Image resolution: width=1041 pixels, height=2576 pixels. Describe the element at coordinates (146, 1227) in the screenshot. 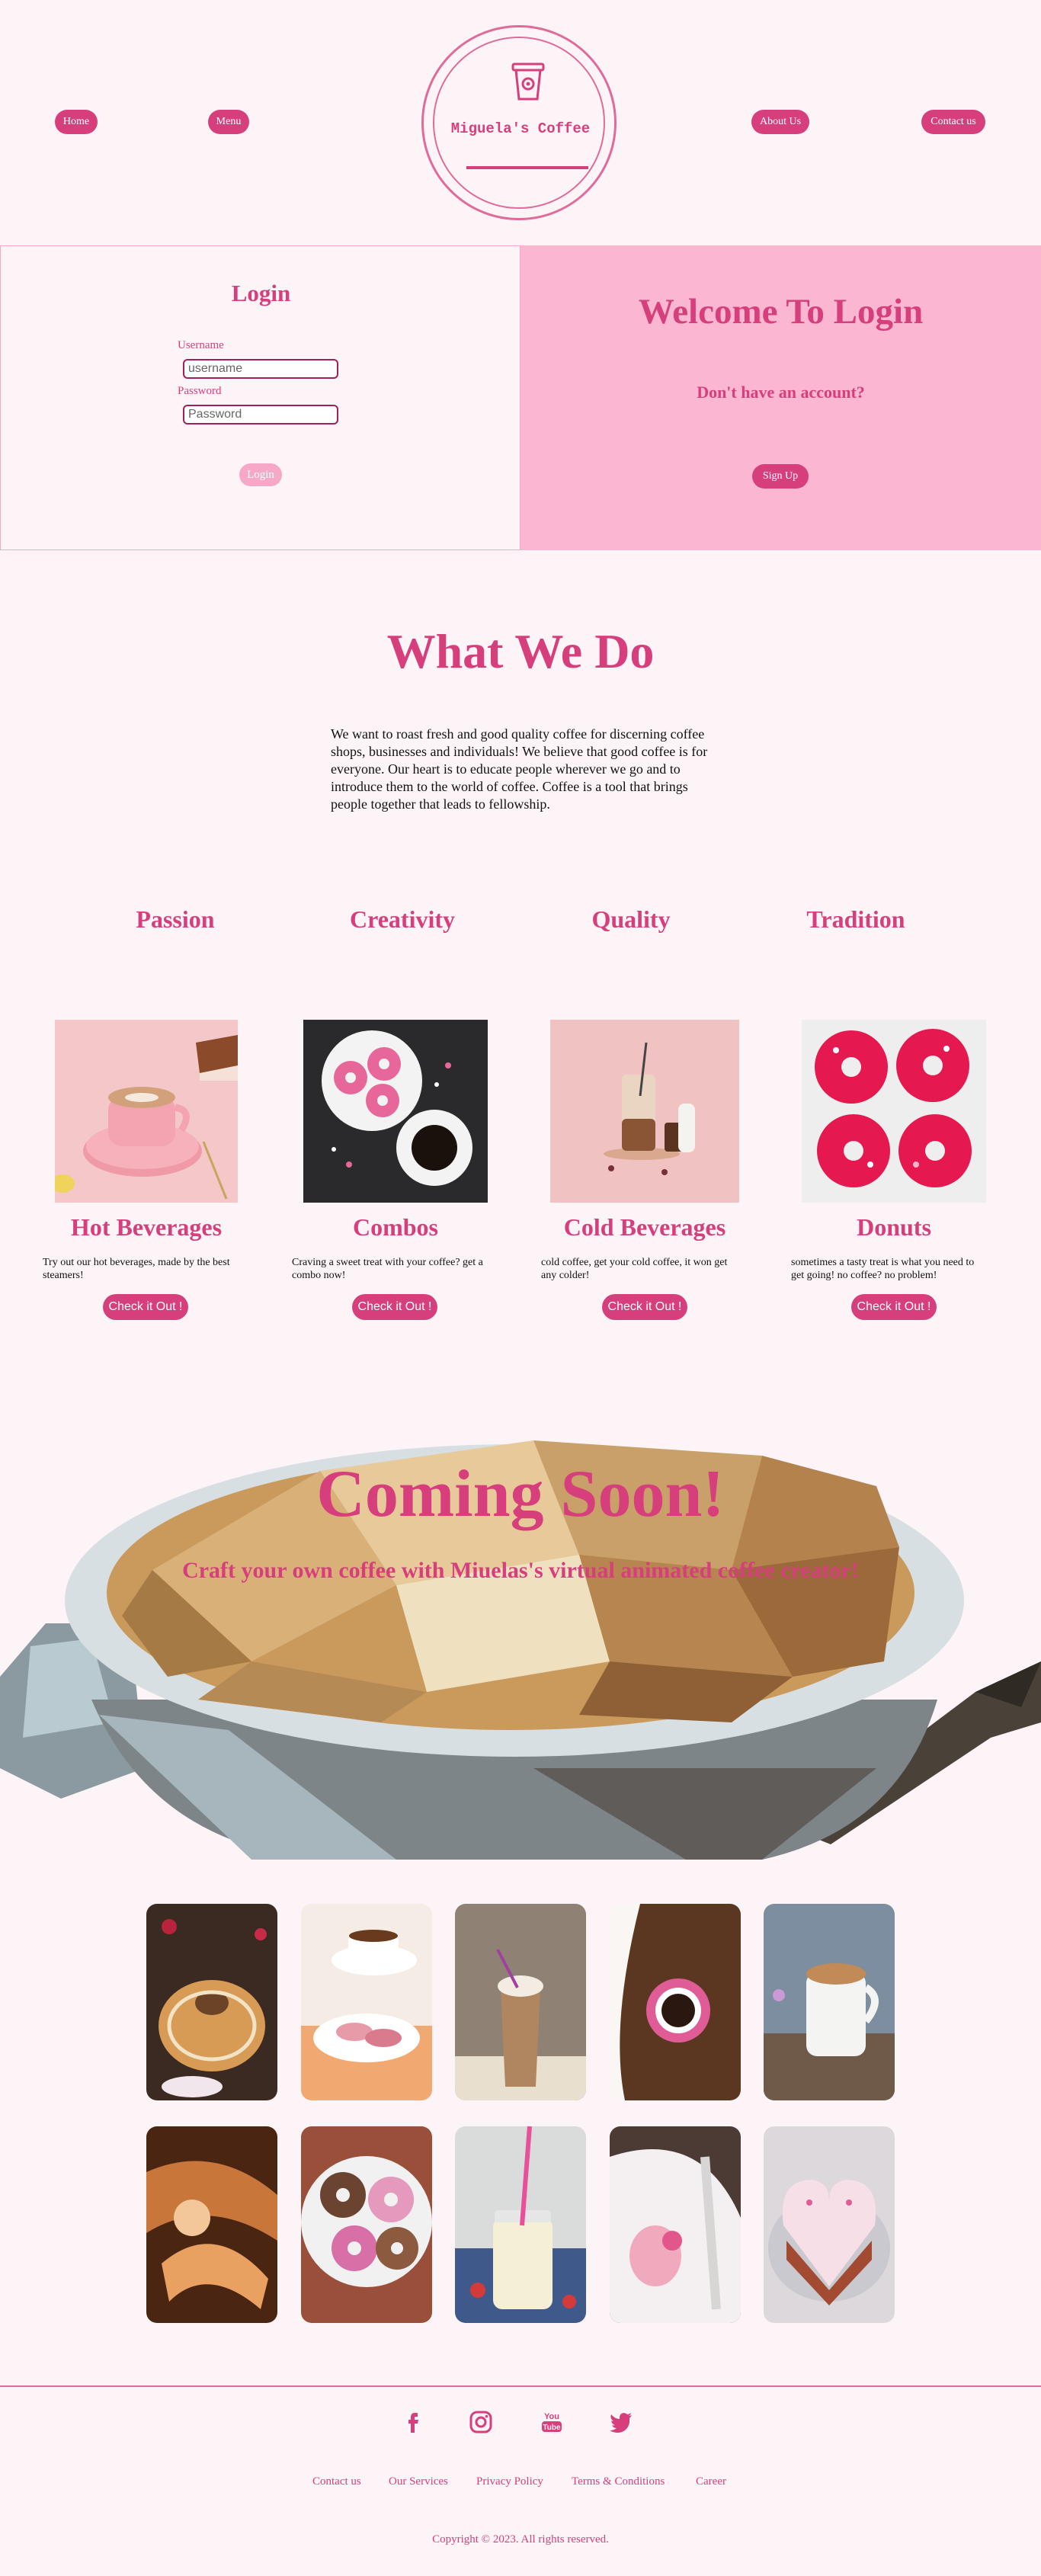

I see `product-title-hot-beverages: Hot Beverages` at that location.